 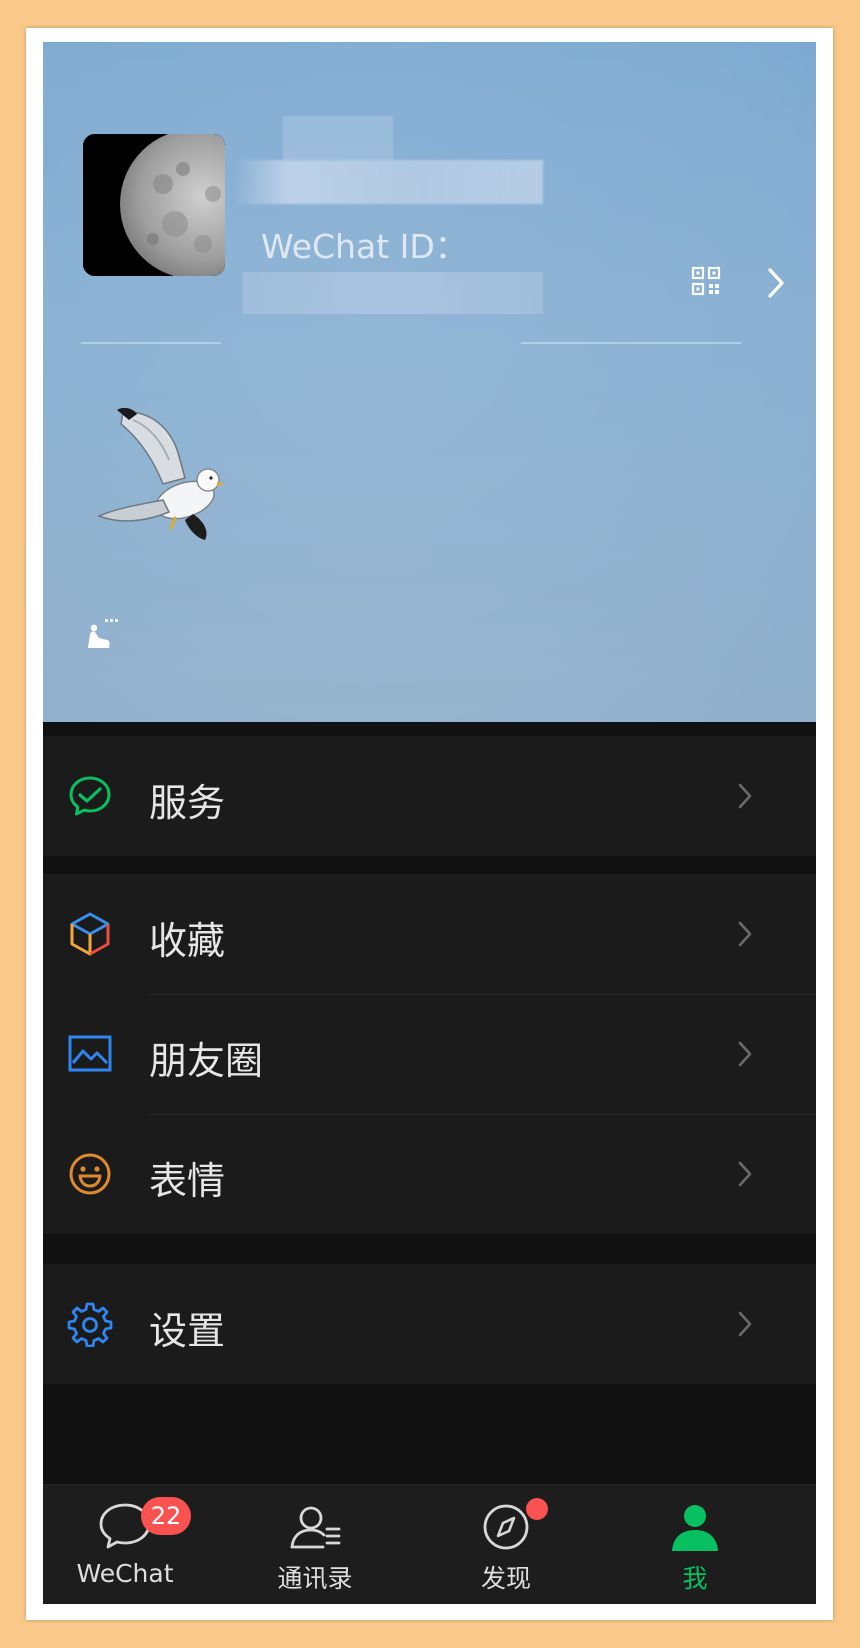 What do you see at coordinates (631, 343) in the screenshot?
I see `header-divider-right` at bounding box center [631, 343].